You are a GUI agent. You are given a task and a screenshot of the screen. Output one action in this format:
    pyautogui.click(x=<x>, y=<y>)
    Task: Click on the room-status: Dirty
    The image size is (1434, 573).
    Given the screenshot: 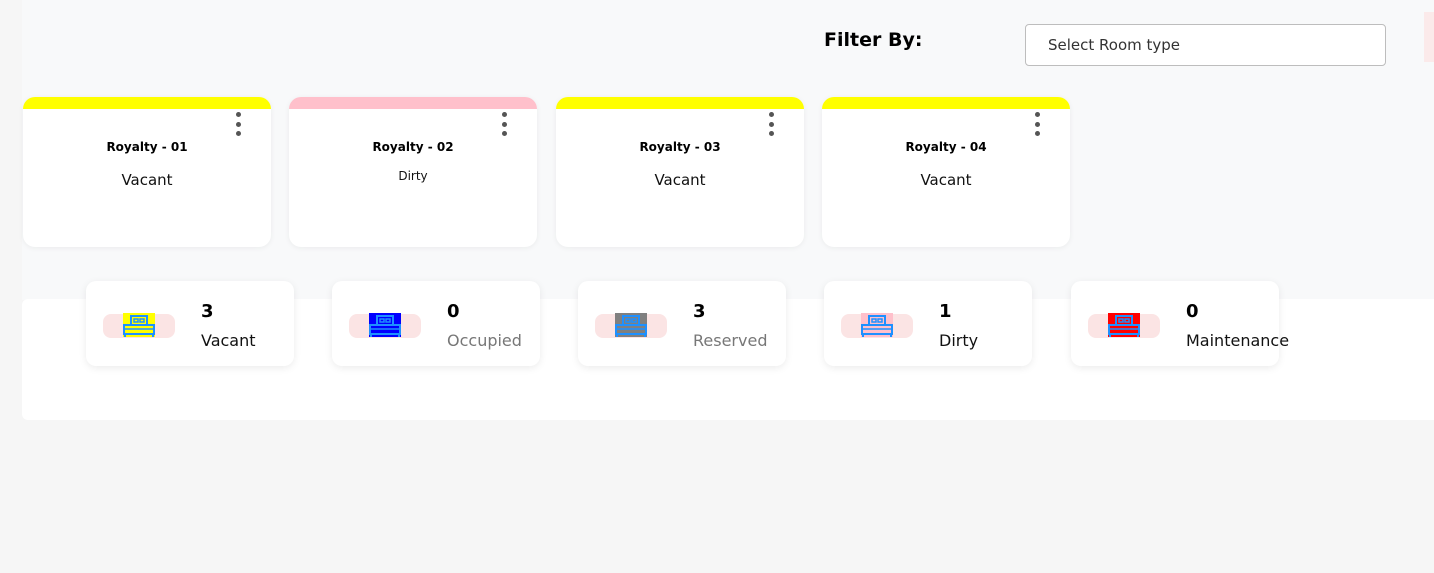 What is the action you would take?
    pyautogui.click(x=413, y=176)
    